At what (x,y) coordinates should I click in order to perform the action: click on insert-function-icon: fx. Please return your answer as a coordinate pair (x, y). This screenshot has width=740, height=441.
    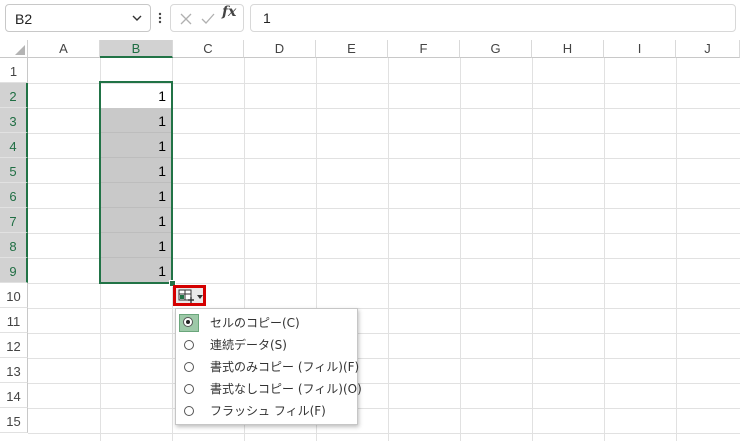
    Looking at the image, I should click on (229, 12).